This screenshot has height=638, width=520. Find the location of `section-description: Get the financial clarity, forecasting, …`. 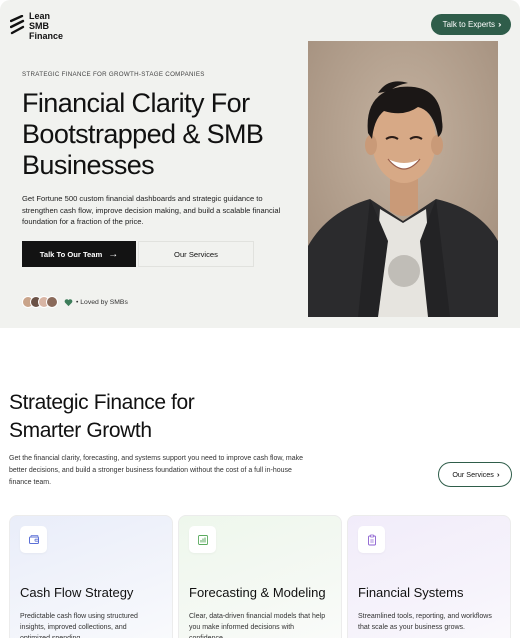

section-description: Get the financial clarity, forecasting, … is located at coordinates (156, 470).